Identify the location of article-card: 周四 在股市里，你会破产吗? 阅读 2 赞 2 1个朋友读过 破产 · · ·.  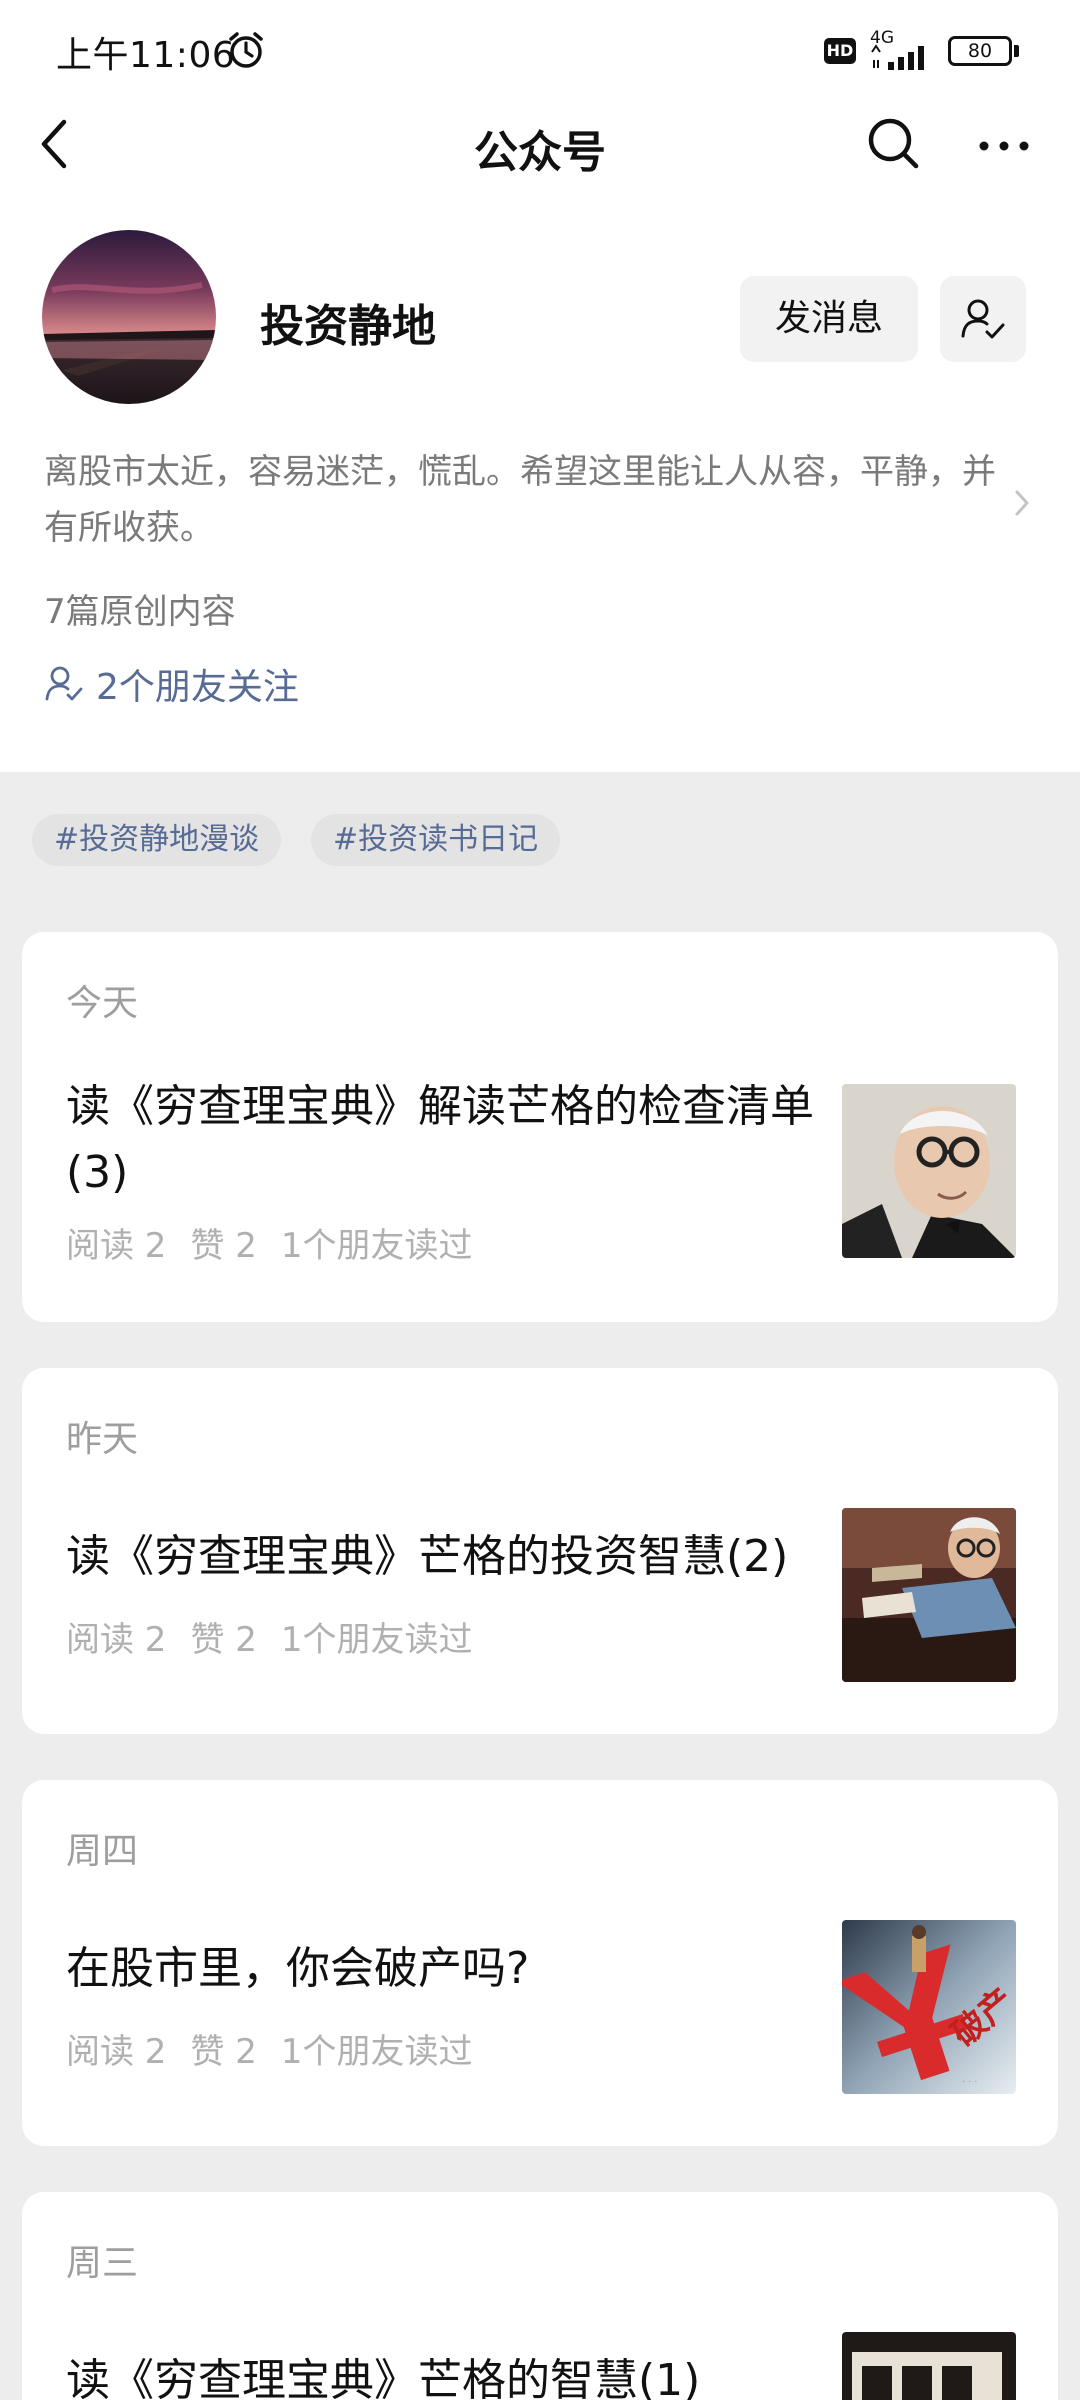
(540, 1963).